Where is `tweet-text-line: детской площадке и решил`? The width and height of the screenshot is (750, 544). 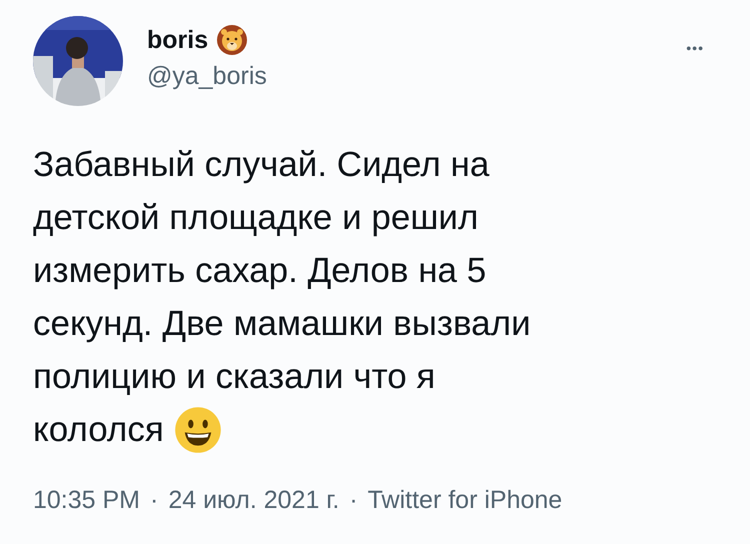 tweet-text-line: детской площадке и решил is located at coordinates (255, 218).